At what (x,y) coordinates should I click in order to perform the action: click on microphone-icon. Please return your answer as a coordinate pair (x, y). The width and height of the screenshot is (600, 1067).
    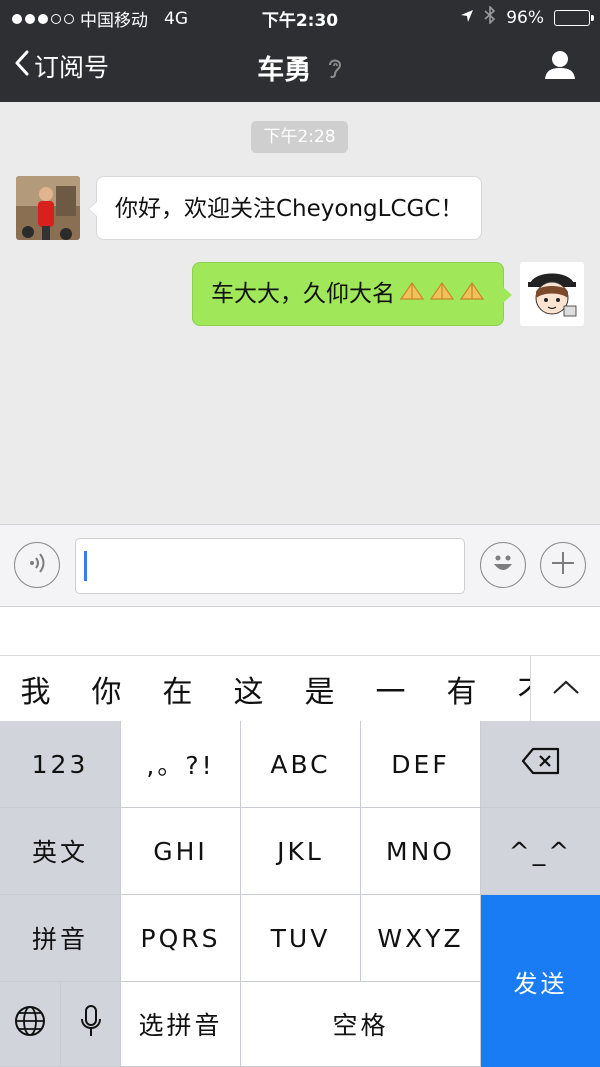
    Looking at the image, I should click on (91, 1024).